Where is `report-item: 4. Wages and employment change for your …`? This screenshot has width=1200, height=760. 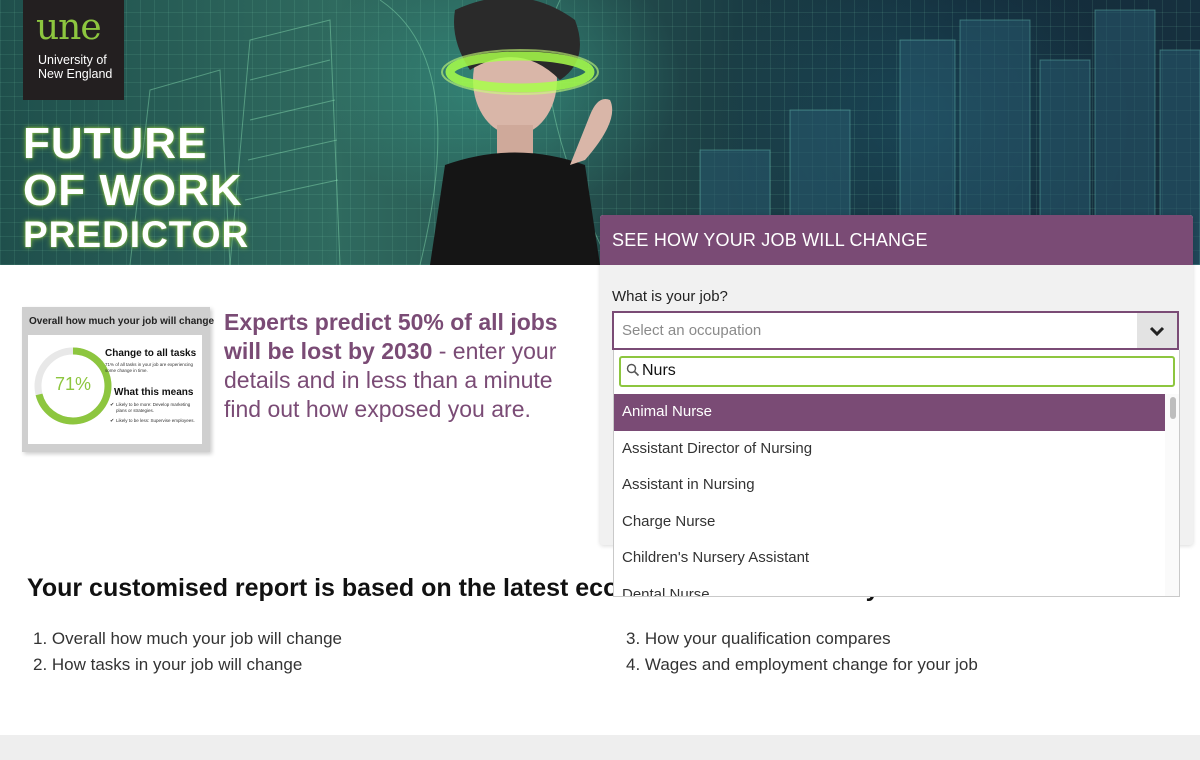 report-item: 4. Wages and employment change for your … is located at coordinates (802, 664).